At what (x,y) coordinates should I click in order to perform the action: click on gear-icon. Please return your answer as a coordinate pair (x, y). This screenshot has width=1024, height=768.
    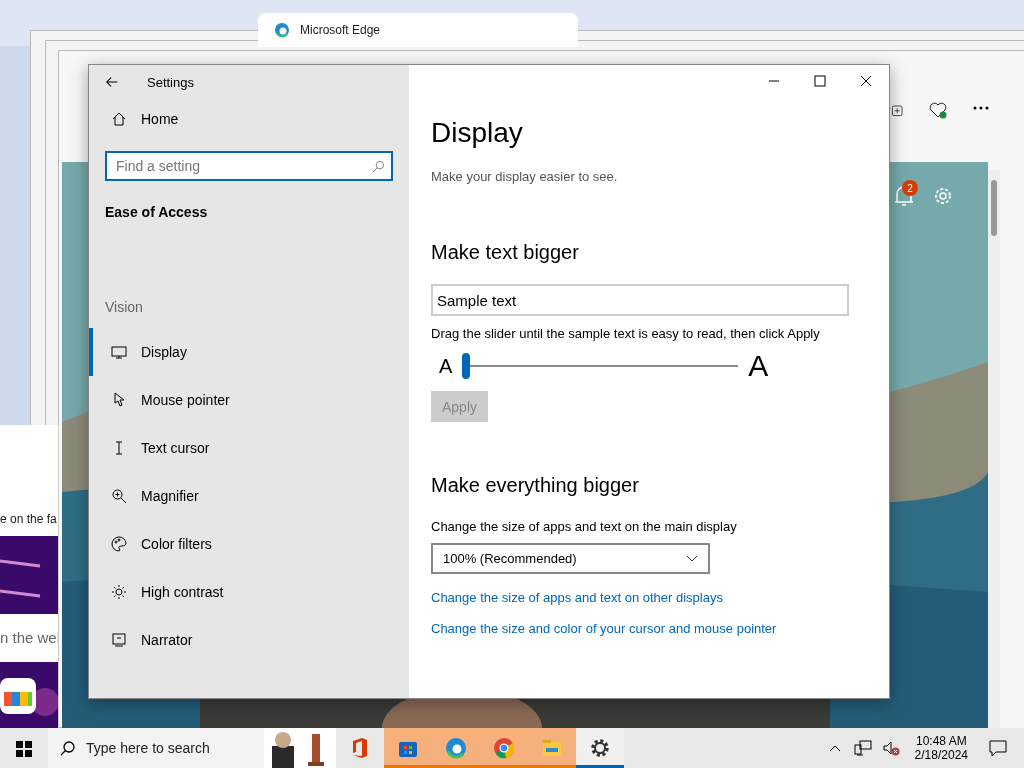
    Looking at the image, I should click on (600, 748).